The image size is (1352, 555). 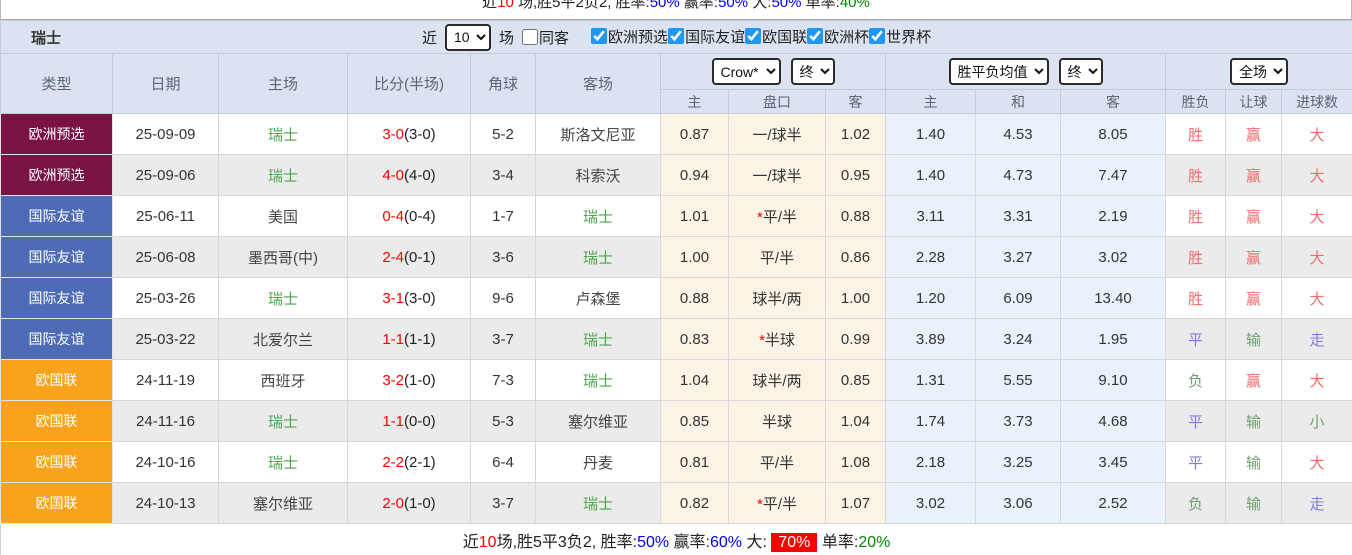 What do you see at coordinates (283, 83) in the screenshot?
I see `col-header-home: 主场` at bounding box center [283, 83].